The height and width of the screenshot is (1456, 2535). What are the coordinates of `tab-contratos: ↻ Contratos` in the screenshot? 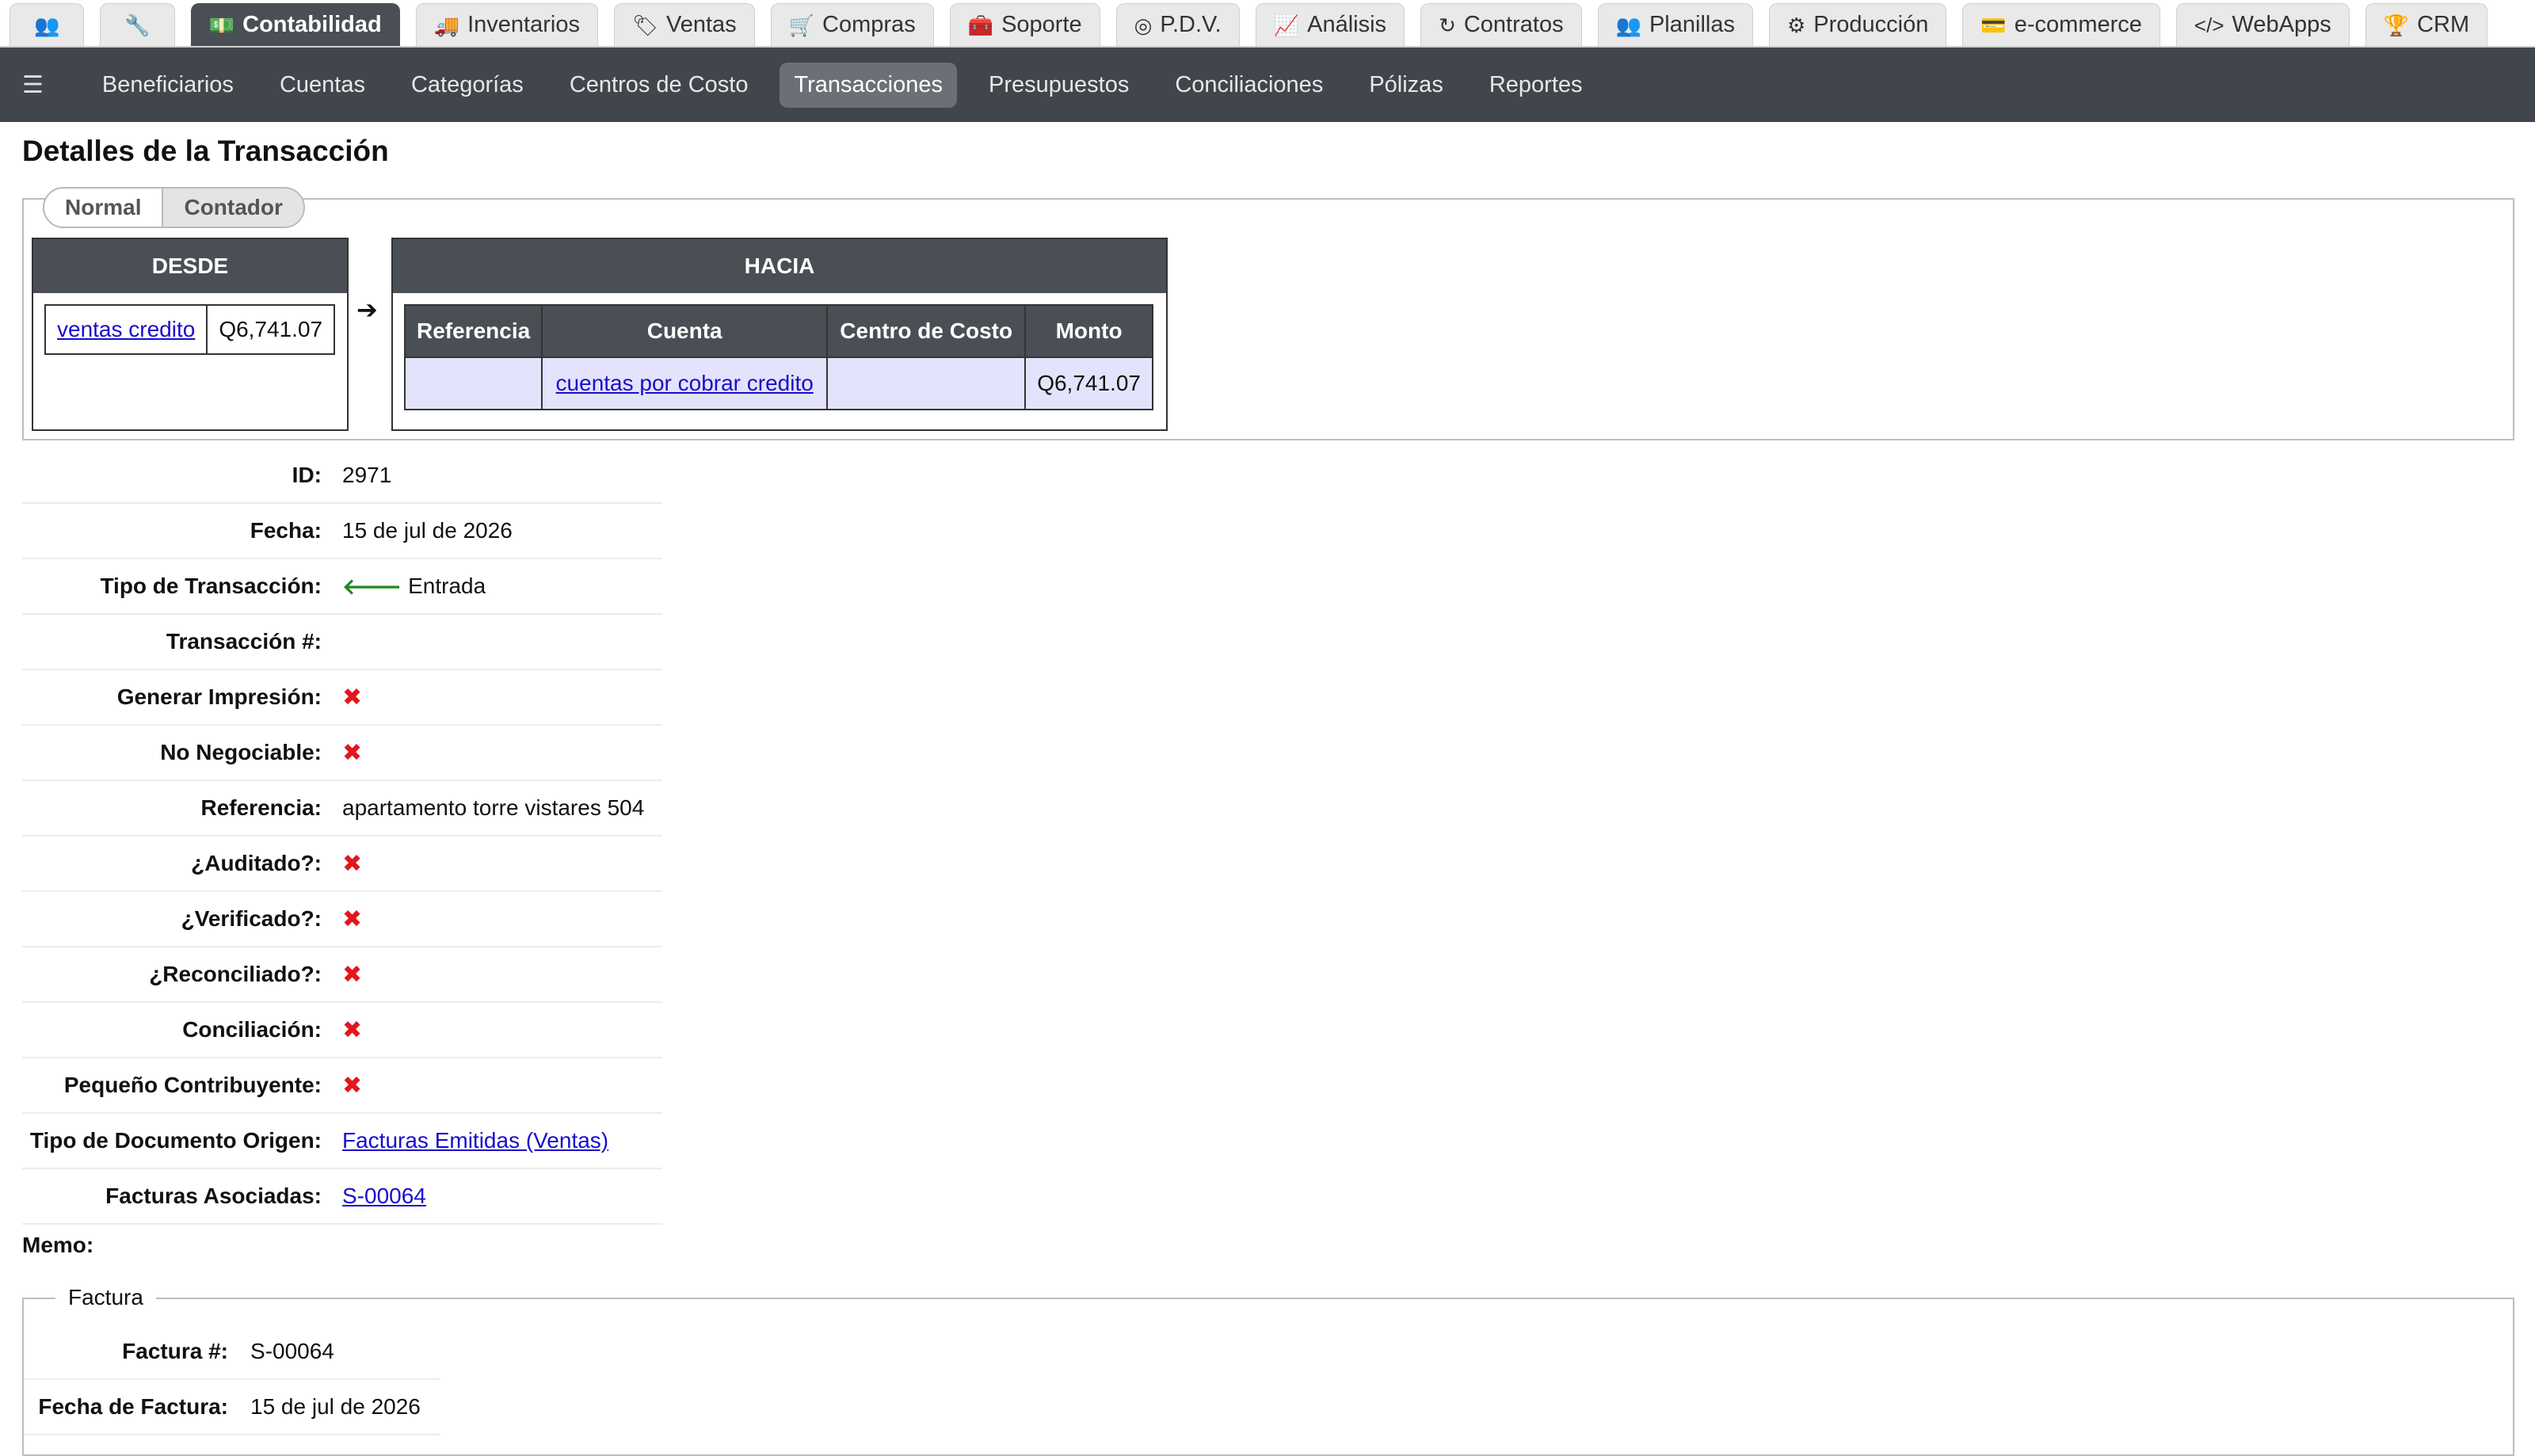 It's located at (1501, 24).